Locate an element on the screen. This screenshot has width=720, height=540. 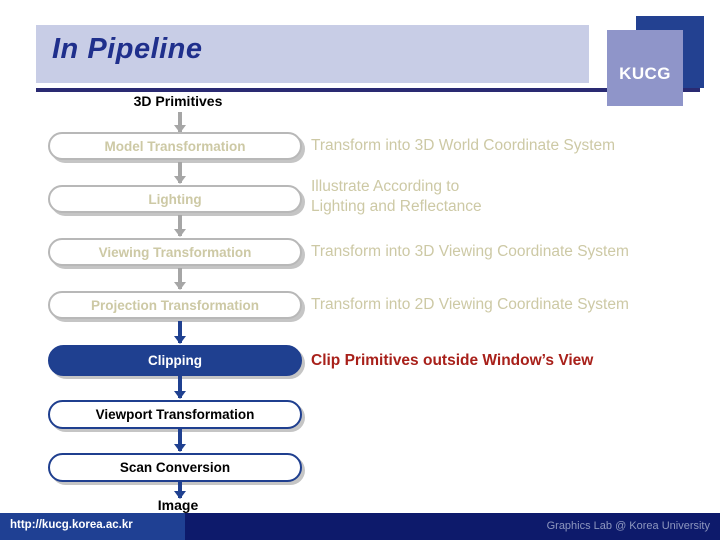
pipeline-box-label: Clipping is located at coordinates (175, 360).